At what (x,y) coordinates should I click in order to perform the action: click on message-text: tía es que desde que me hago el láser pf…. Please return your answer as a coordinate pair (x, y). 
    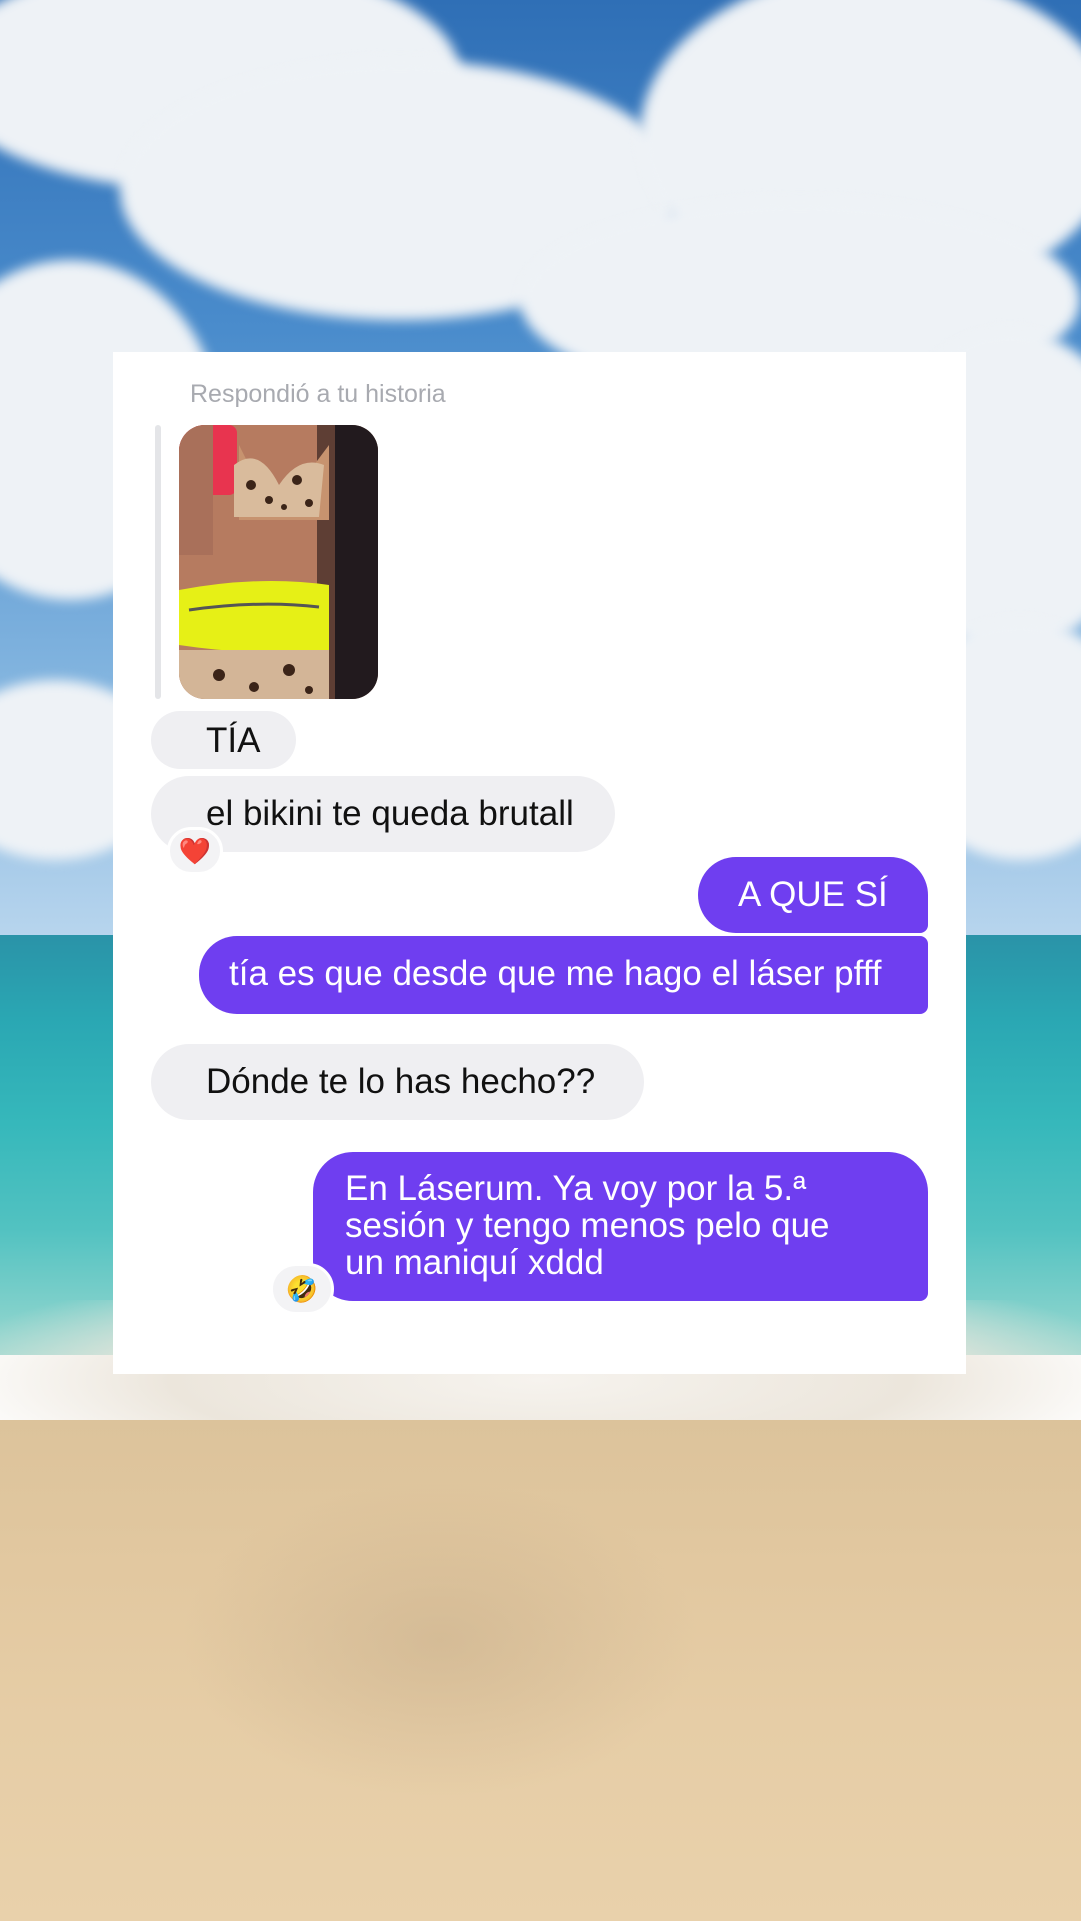
    Looking at the image, I should click on (555, 973).